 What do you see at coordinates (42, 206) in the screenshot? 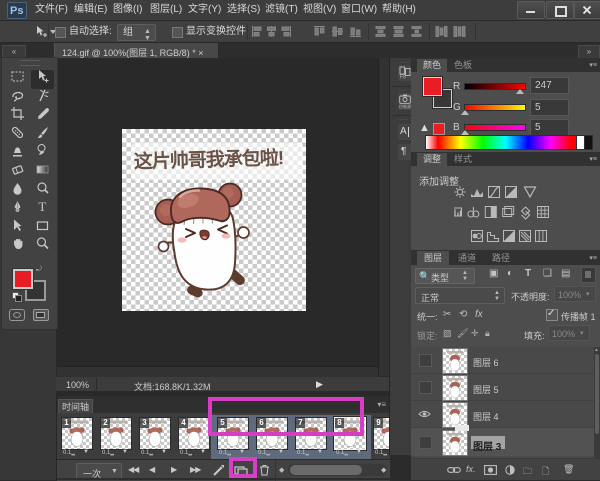
I see `svg-text: T` at bounding box center [42, 206].